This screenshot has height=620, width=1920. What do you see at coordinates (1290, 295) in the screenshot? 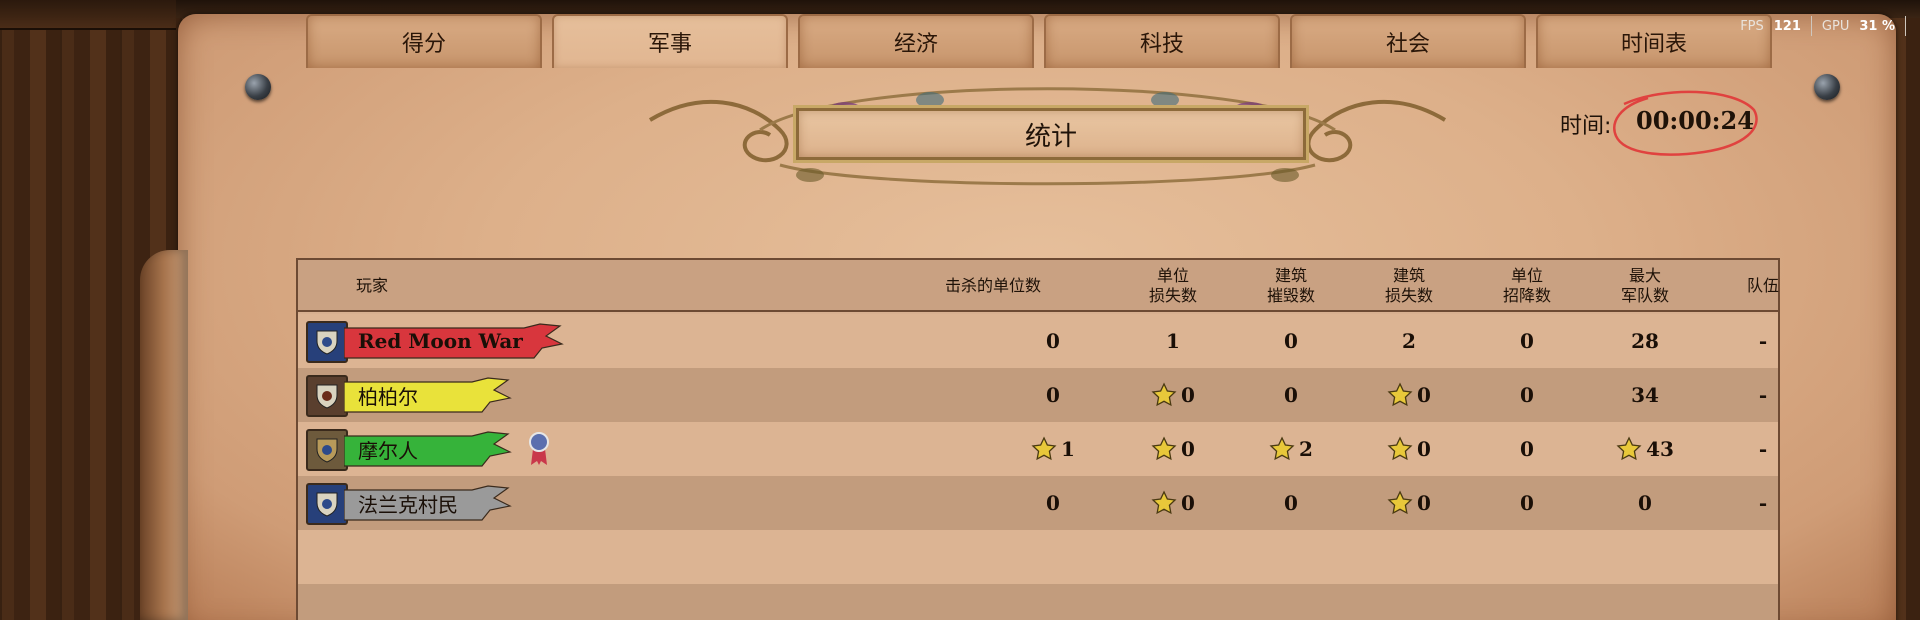
I see `header-buildings-razed-line2: 摧毁数` at bounding box center [1290, 295].